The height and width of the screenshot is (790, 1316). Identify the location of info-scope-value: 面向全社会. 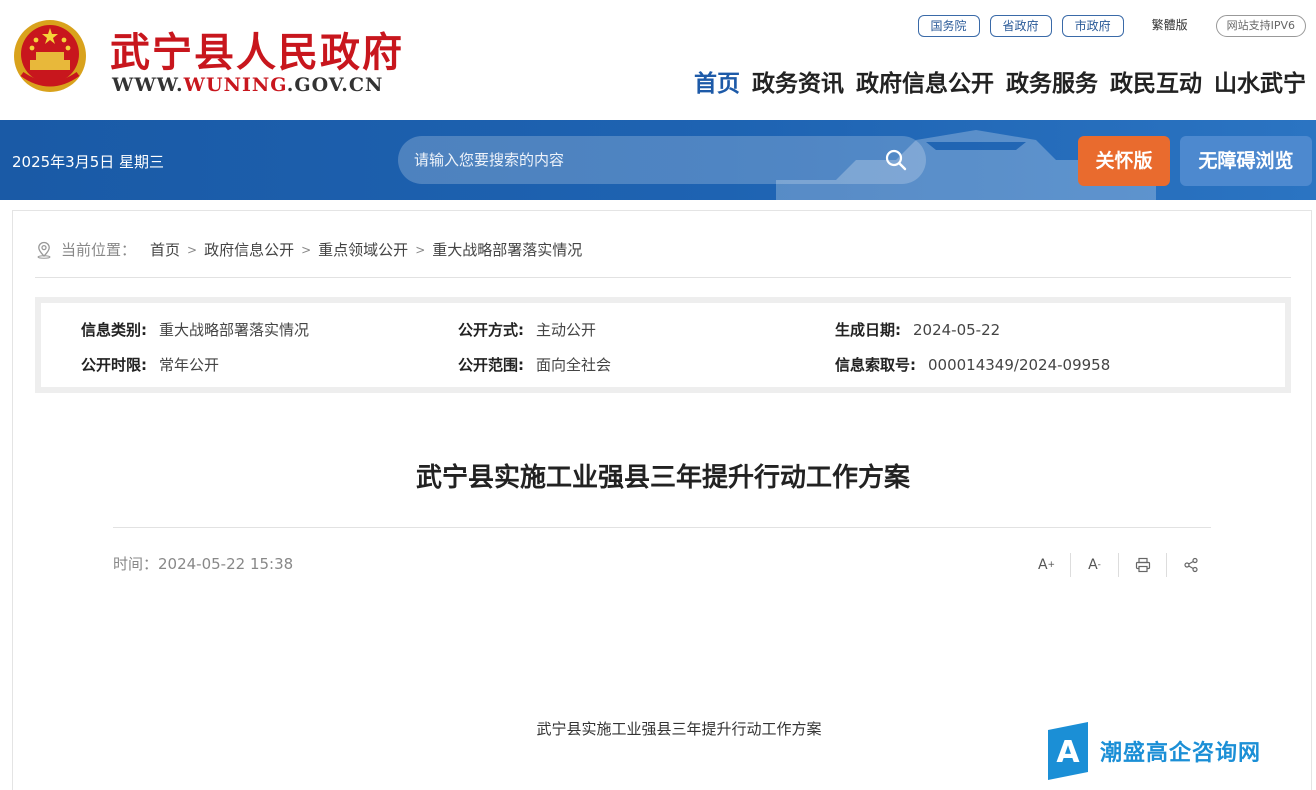
(574, 365).